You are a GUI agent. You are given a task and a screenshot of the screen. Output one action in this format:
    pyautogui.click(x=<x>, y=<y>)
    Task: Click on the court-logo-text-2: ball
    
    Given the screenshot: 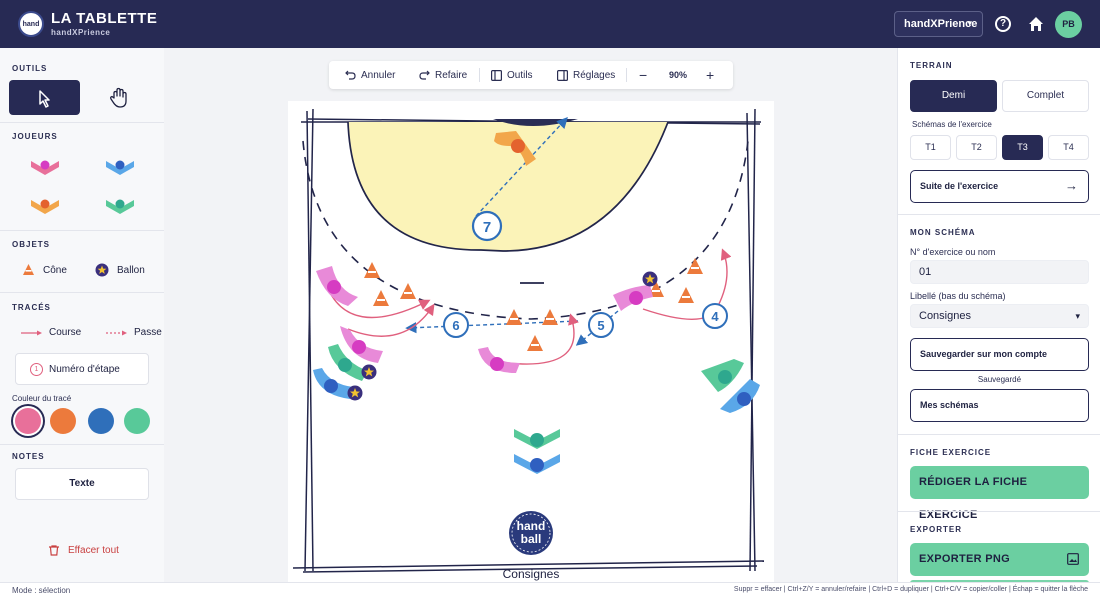 What is the action you would take?
    pyautogui.click(x=531, y=539)
    